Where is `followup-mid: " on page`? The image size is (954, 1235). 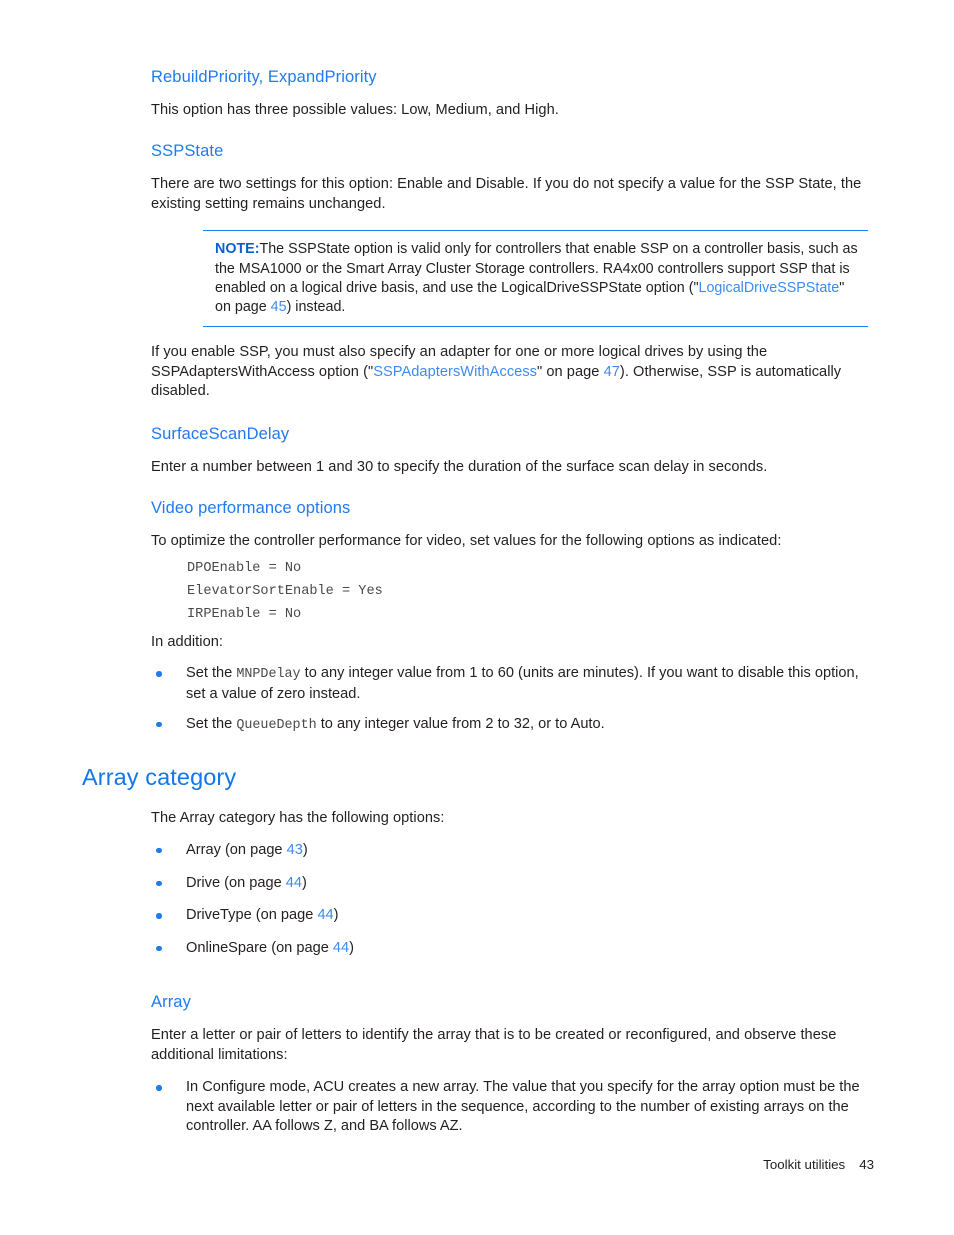 followup-mid: " on page is located at coordinates (570, 371).